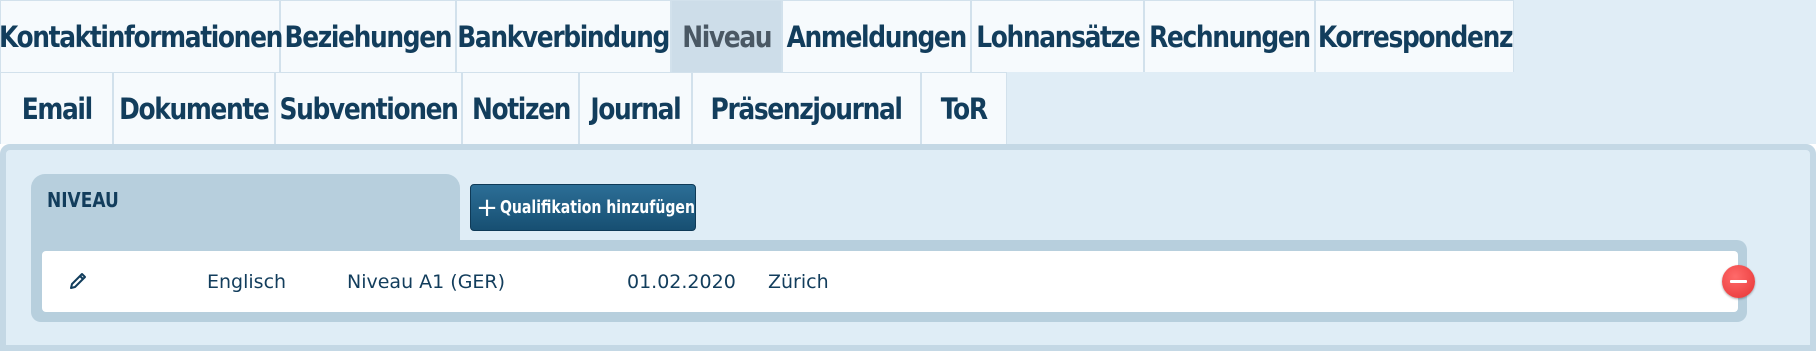 This screenshot has width=1816, height=351. I want to click on minus-circle-icon, so click(1738, 281).